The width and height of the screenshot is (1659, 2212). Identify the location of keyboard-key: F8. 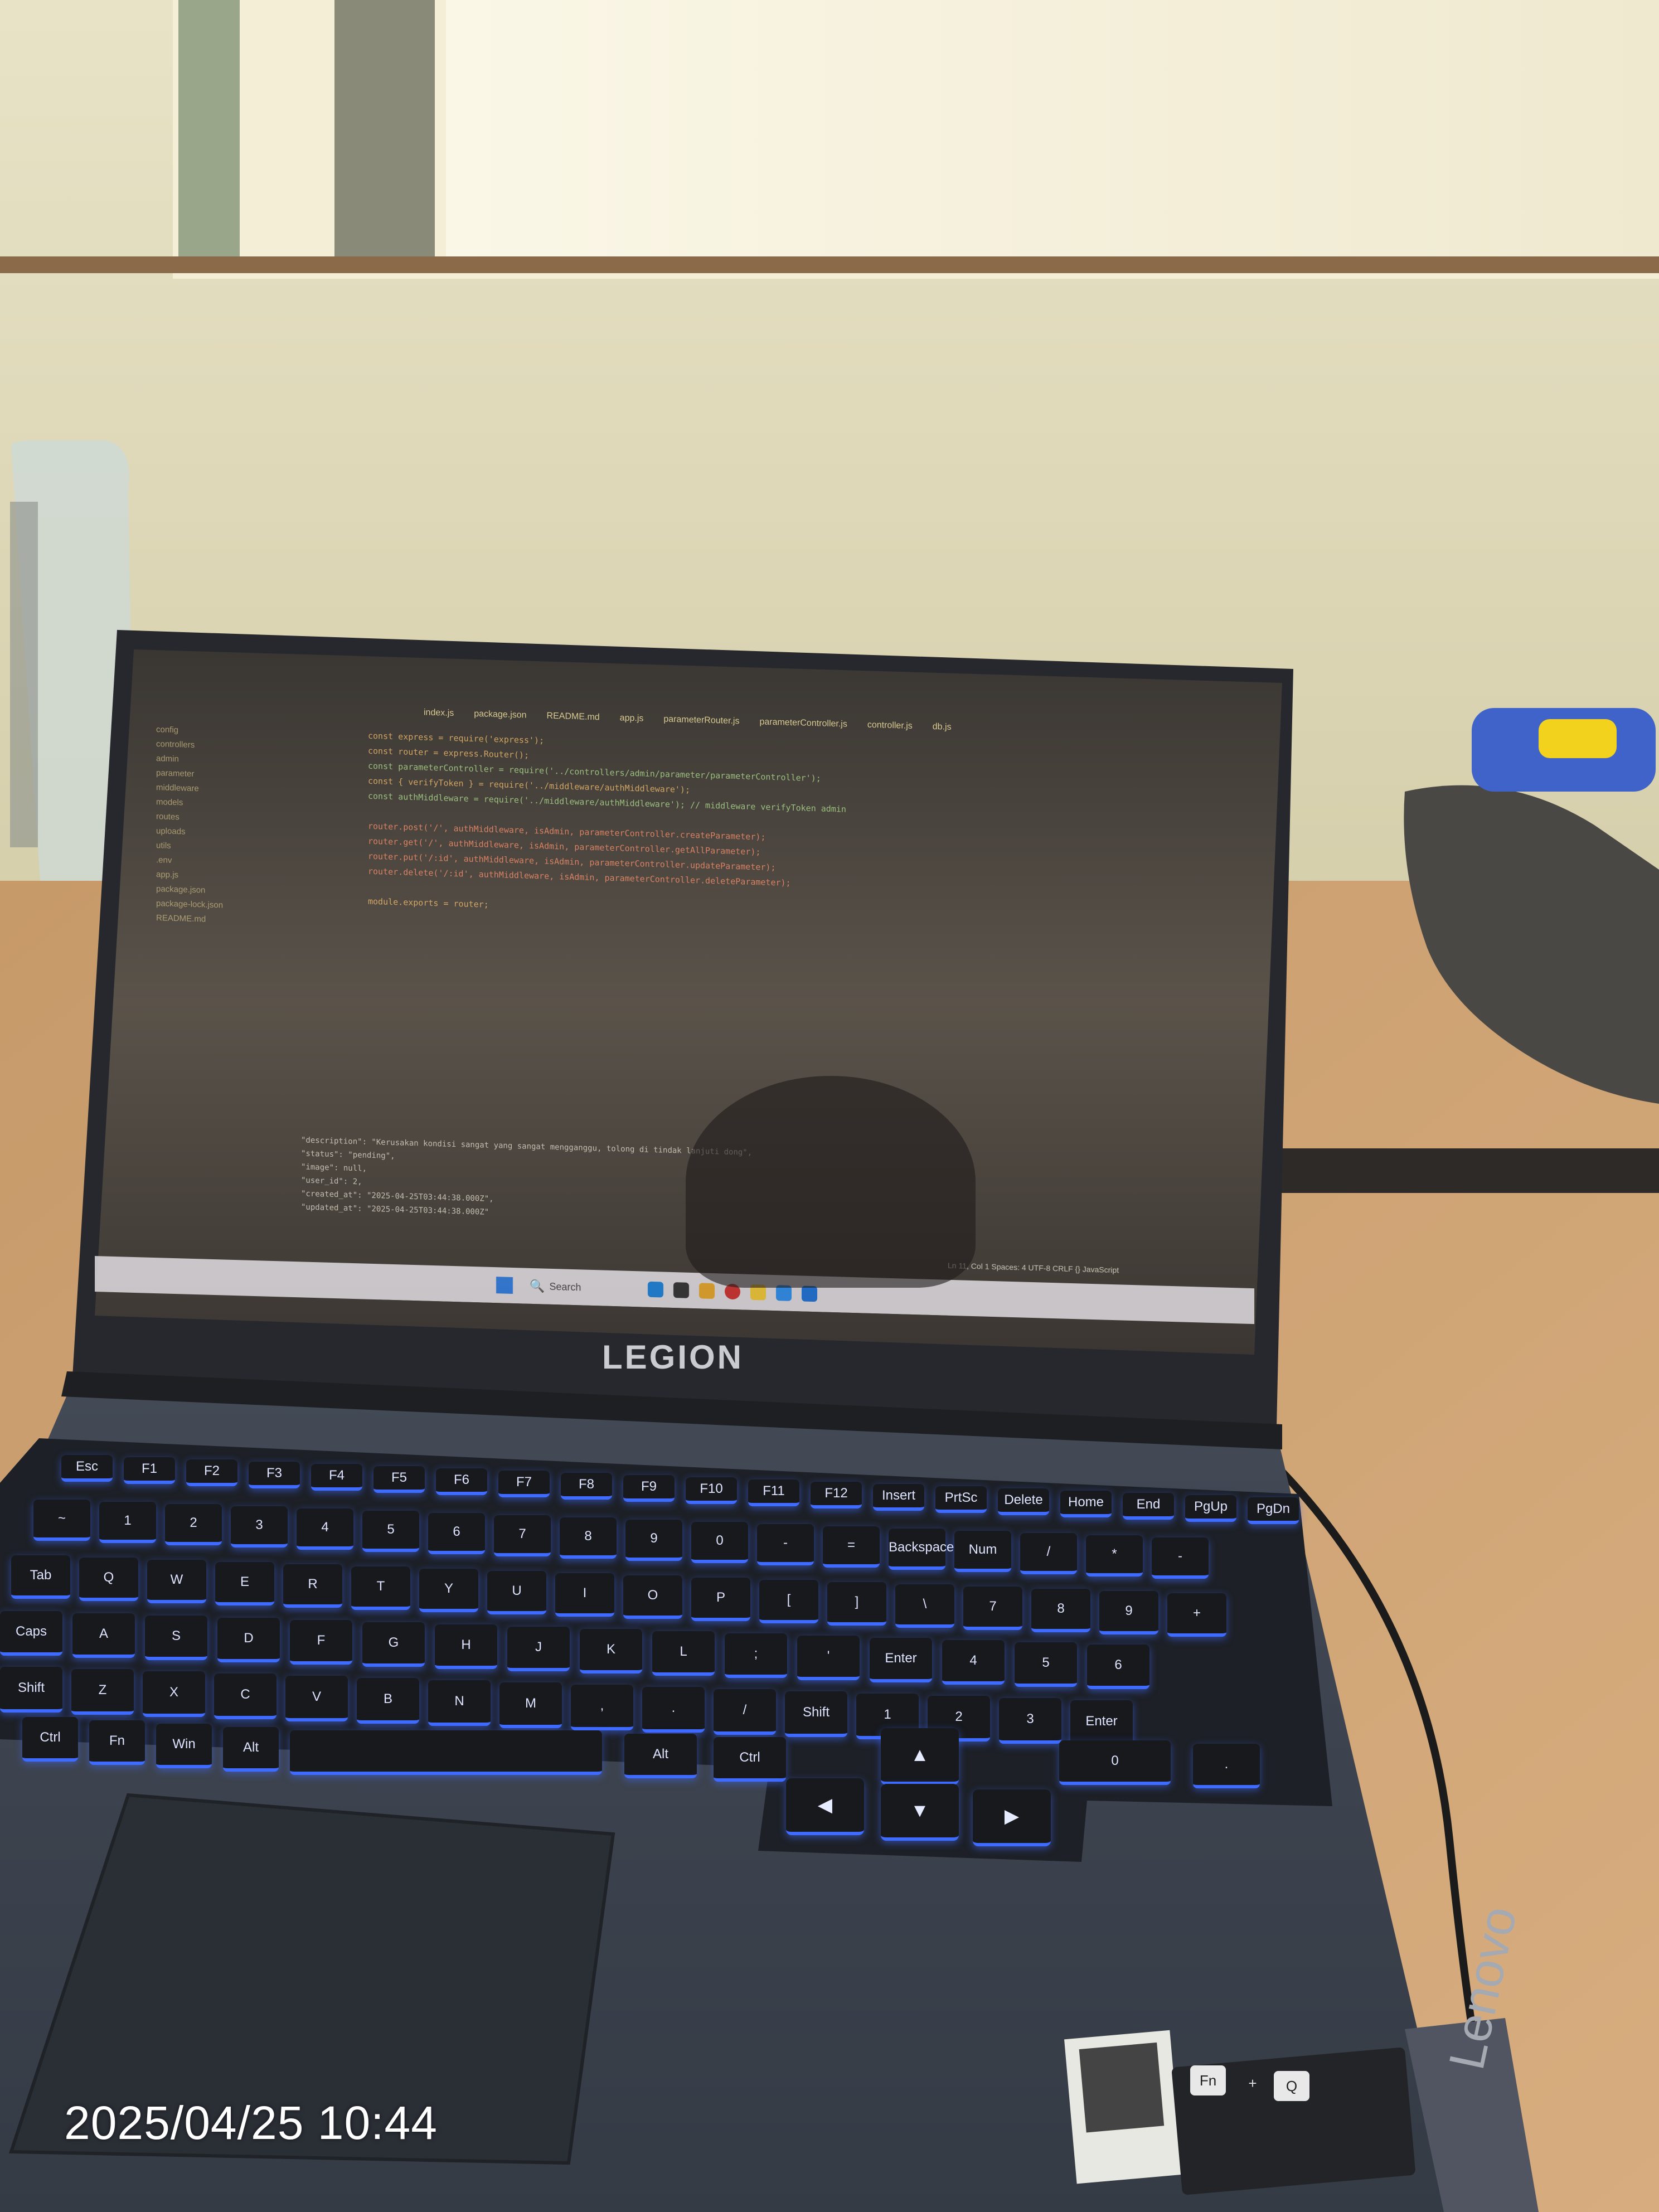
(587, 1486).